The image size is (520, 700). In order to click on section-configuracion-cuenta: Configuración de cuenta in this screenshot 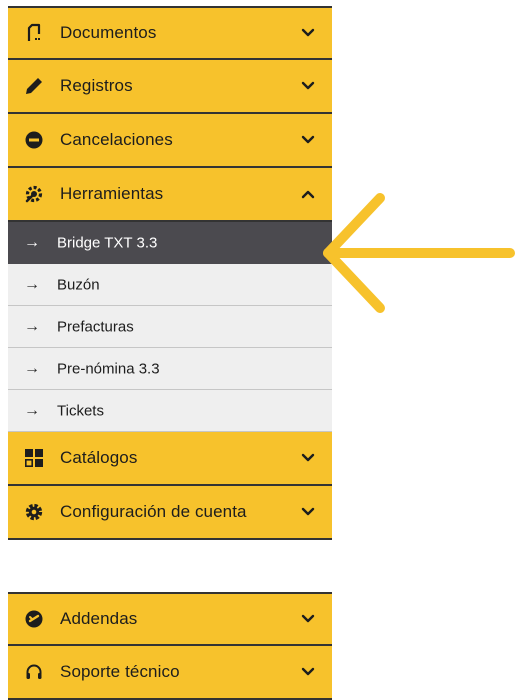, I will do `click(170, 513)`.